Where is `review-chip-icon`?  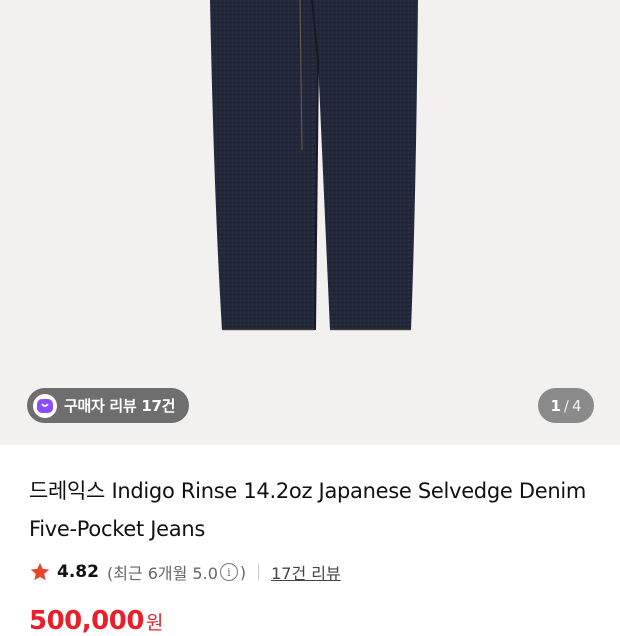
review-chip-icon is located at coordinates (45, 405).